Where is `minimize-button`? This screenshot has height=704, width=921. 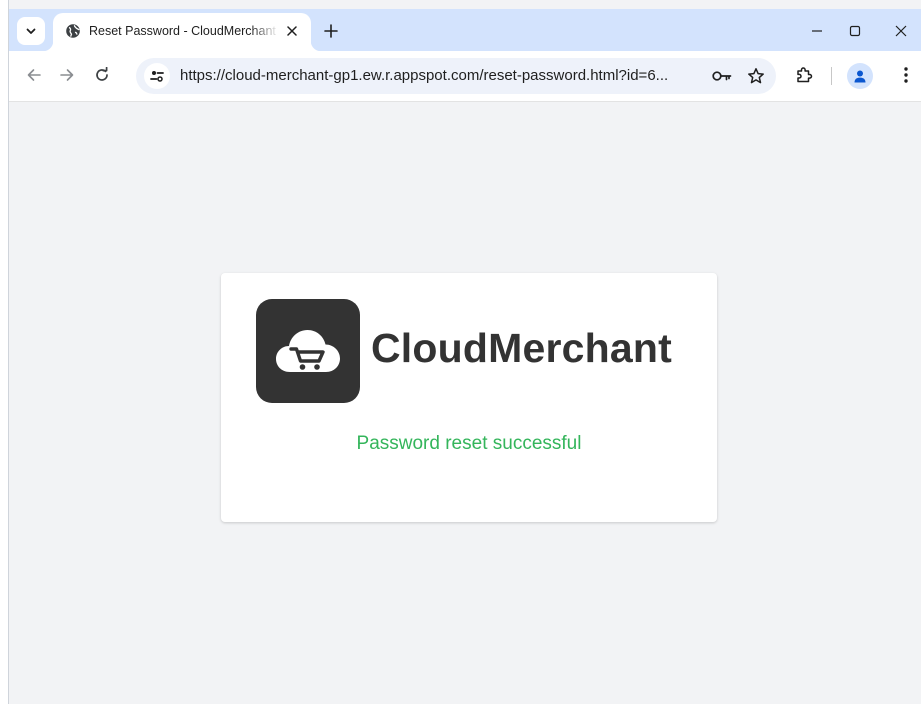
minimize-button is located at coordinates (817, 31).